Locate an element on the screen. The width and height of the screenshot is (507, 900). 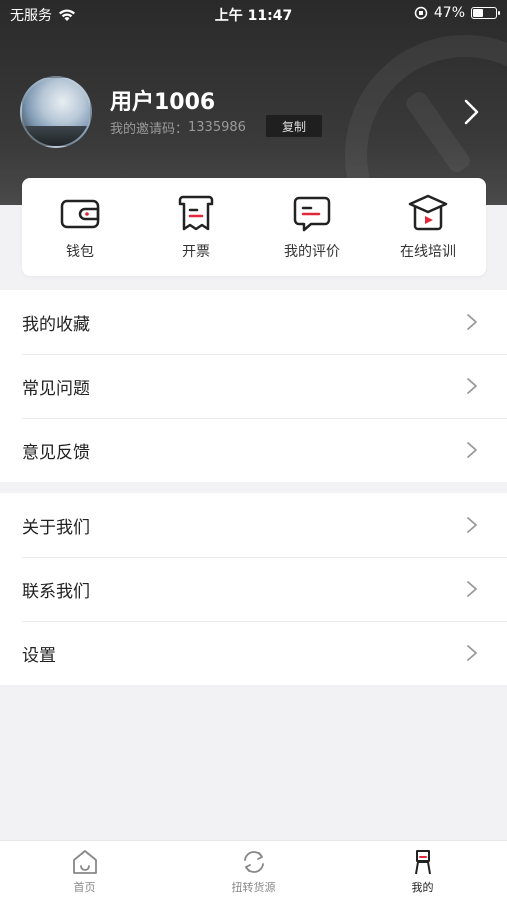
quick-actions-card: 钱包 开票 我的评价 在线培训 is located at coordinates (254, 227).